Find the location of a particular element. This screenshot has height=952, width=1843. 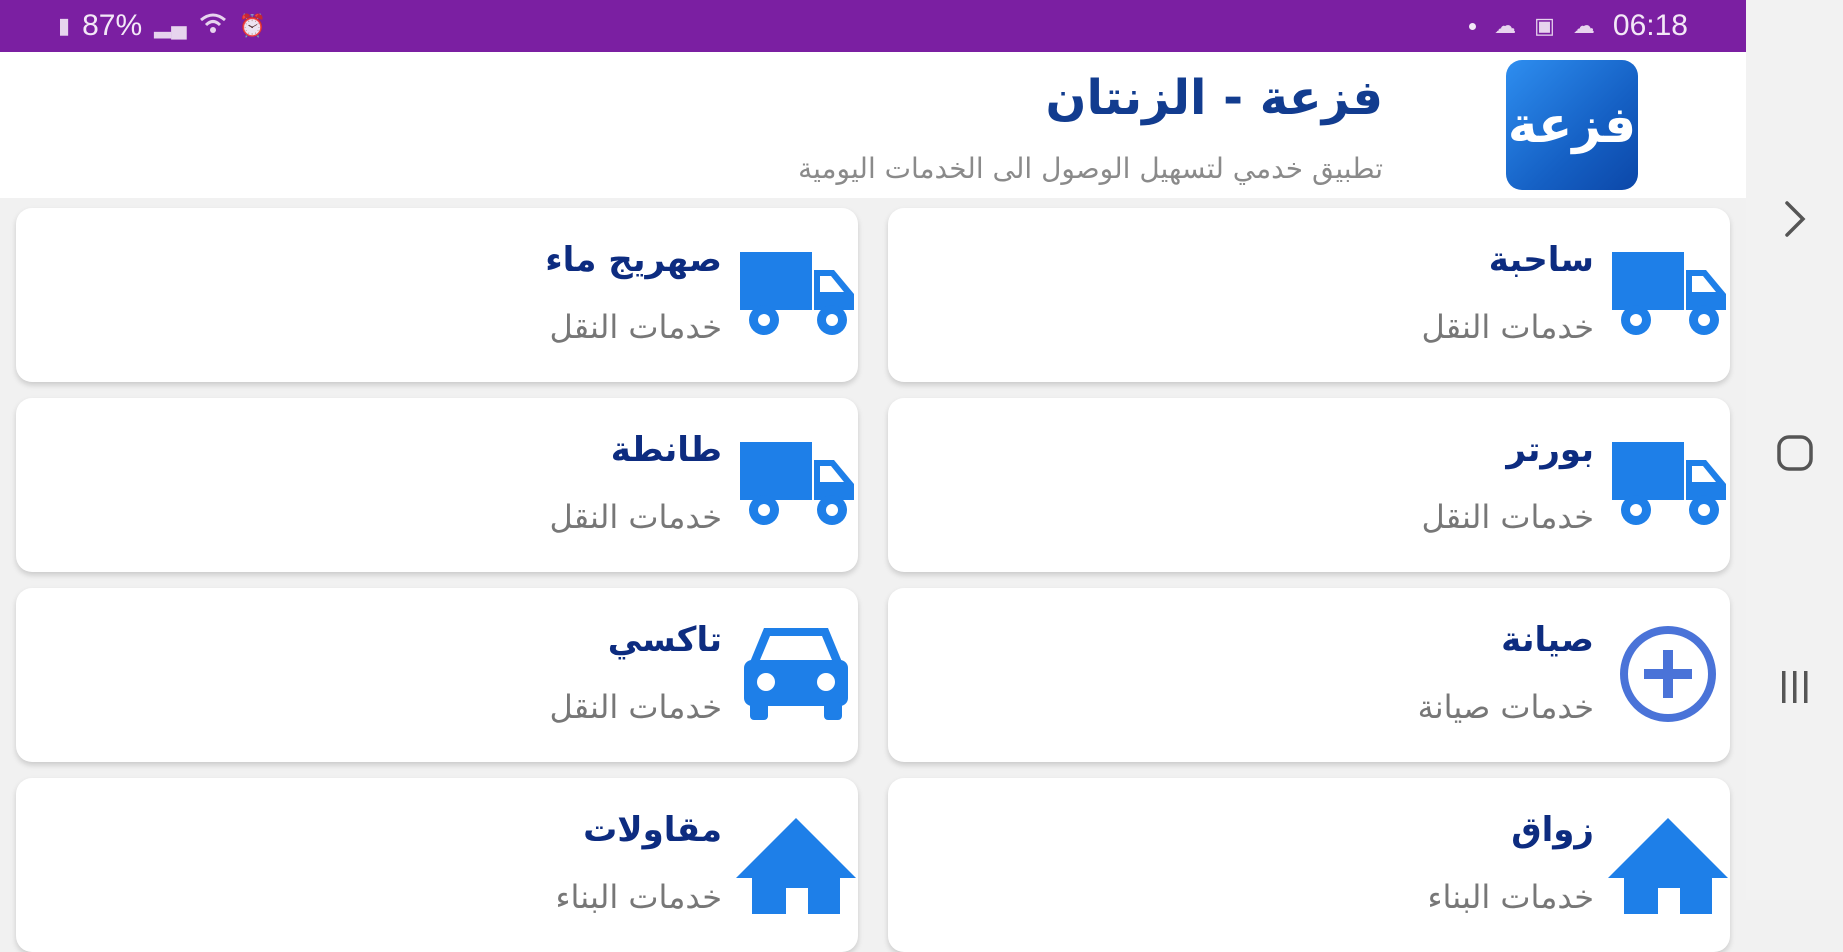

battery-percent: 87% is located at coordinates (112, 25).